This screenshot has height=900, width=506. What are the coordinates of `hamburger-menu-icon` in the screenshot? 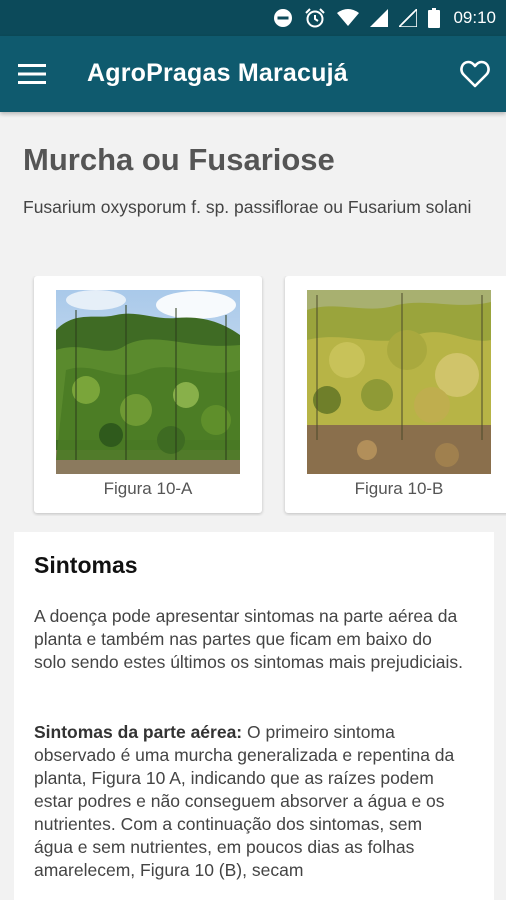 It's located at (32, 74).